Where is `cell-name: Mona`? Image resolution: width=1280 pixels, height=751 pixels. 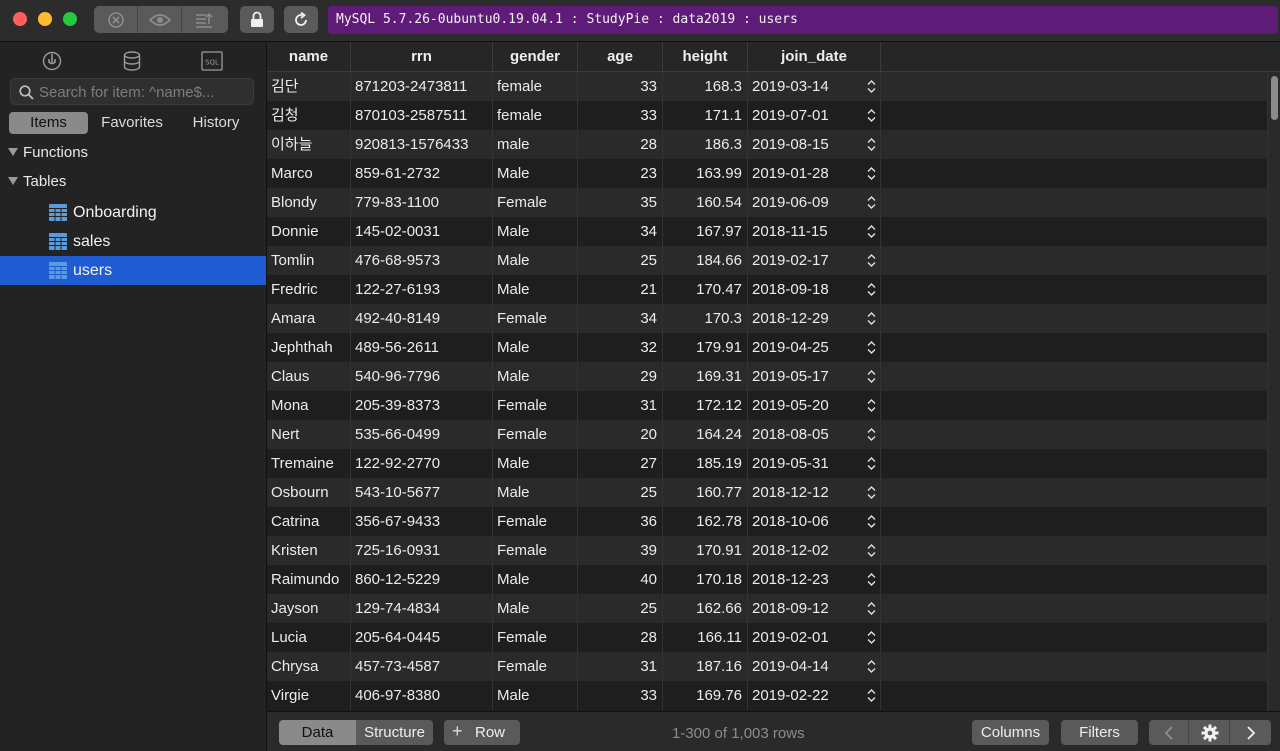
cell-name: Mona is located at coordinates (309, 405).